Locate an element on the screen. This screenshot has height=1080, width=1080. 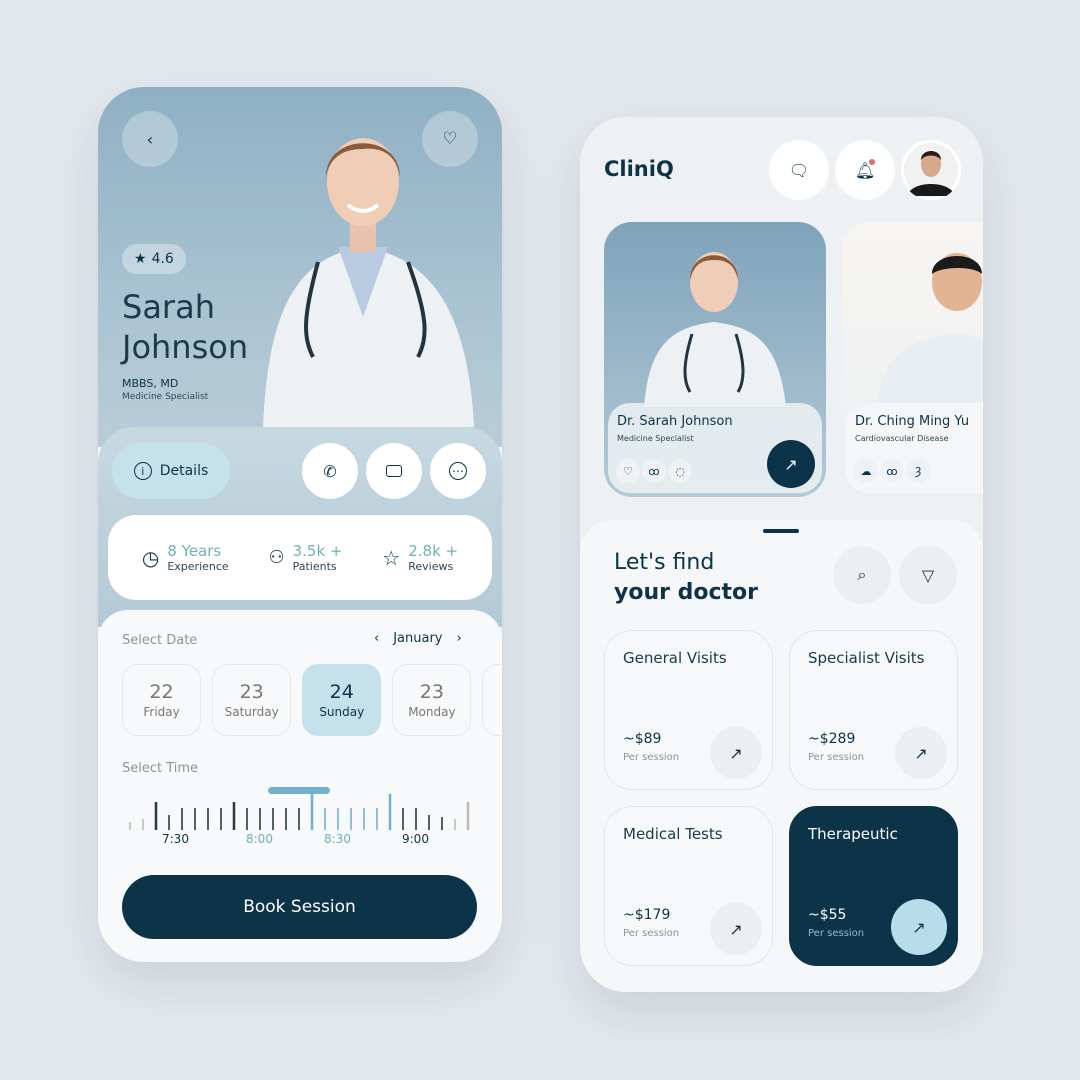
book-session-button: Book Session is located at coordinates (299, 907).